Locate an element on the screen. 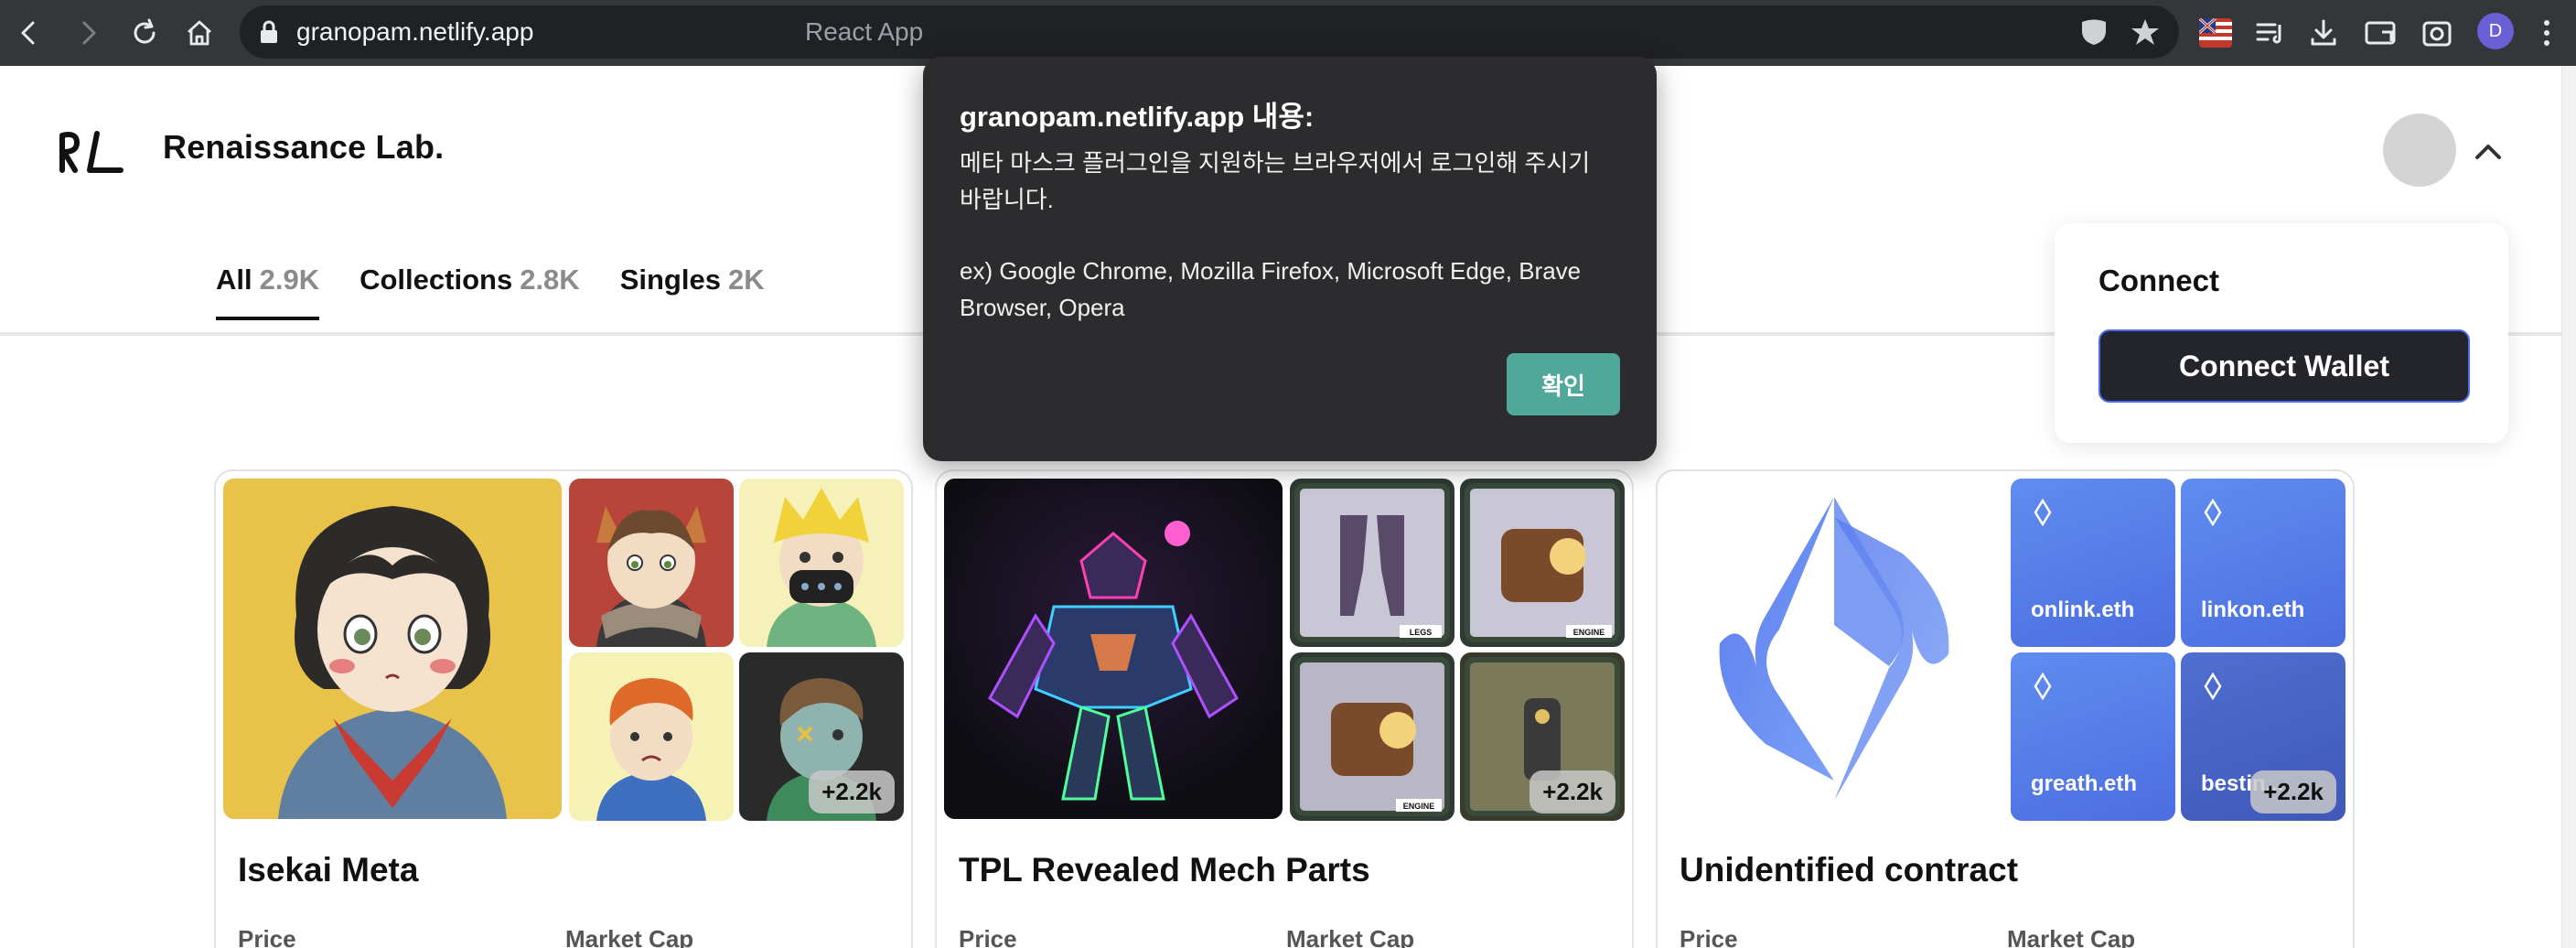  connect-wallet-button: Connect Wallet is located at coordinates (2284, 366).